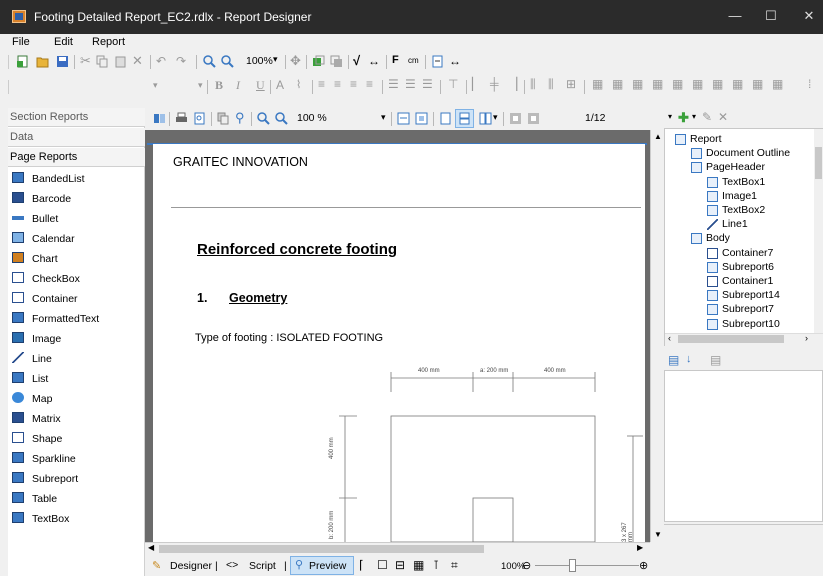  What do you see at coordinates (336, 61) in the screenshot?
I see `layers-bring-icon` at bounding box center [336, 61].